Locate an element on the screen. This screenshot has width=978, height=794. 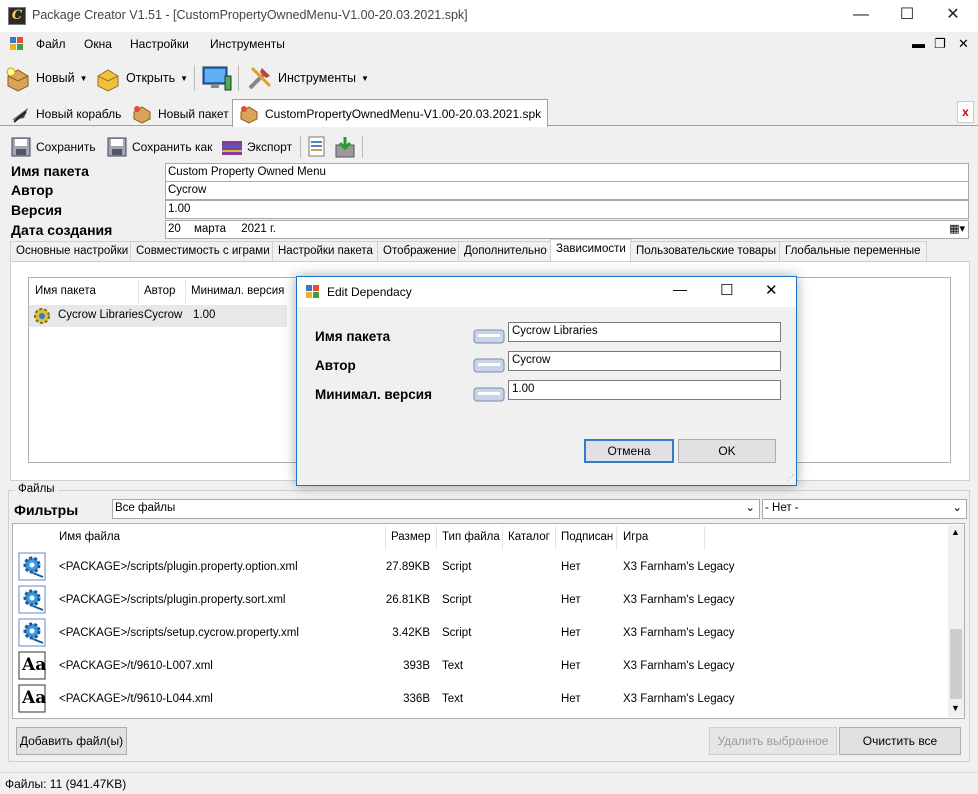
computer-button is located at coordinates (218, 78).